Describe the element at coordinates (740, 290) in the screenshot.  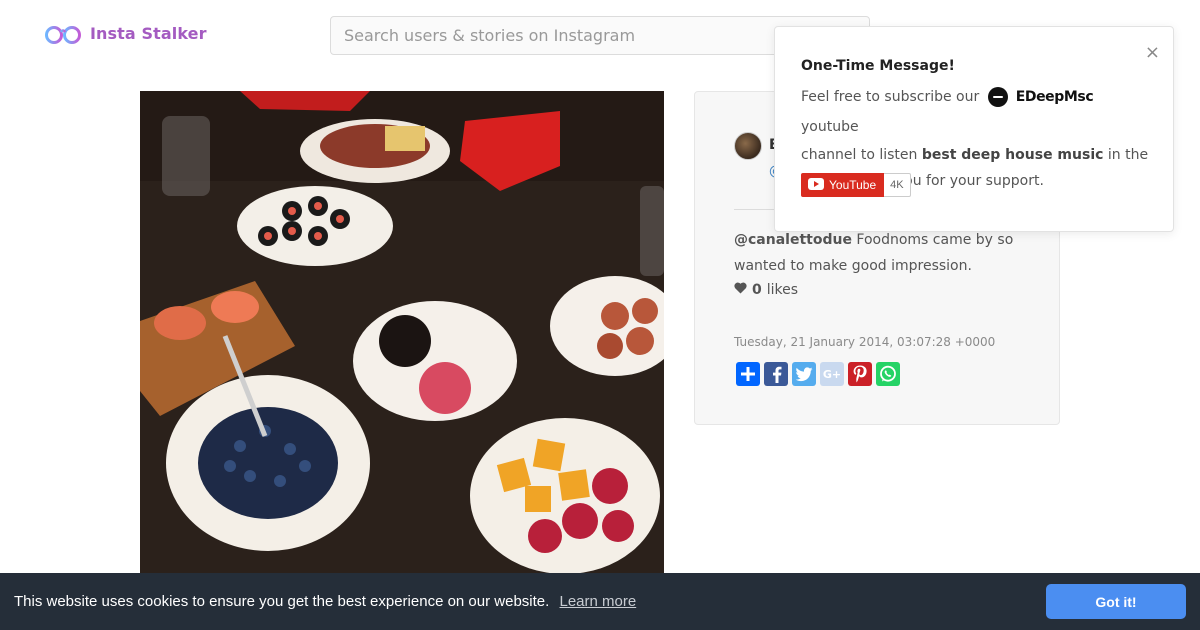
I see `heart-icon` at that location.